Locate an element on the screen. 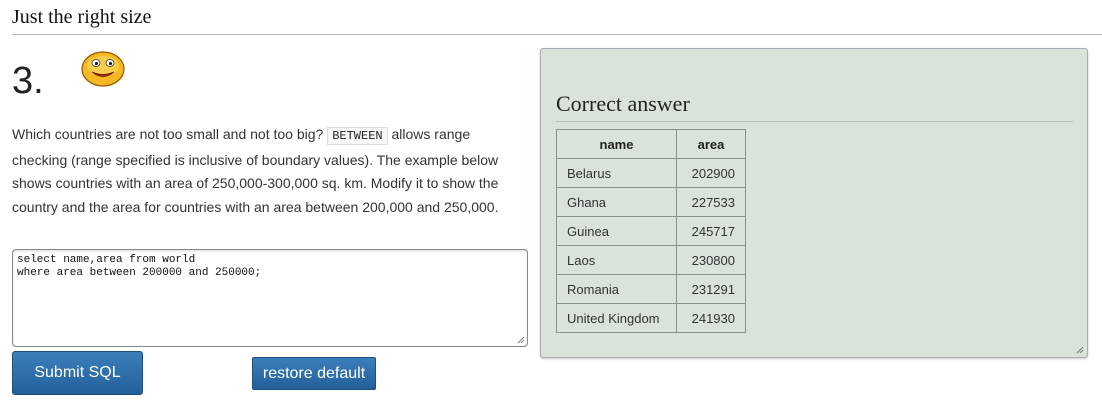 Image resolution: width=1102 pixels, height=404 pixels. cell-area: 227533 is located at coordinates (711, 202).